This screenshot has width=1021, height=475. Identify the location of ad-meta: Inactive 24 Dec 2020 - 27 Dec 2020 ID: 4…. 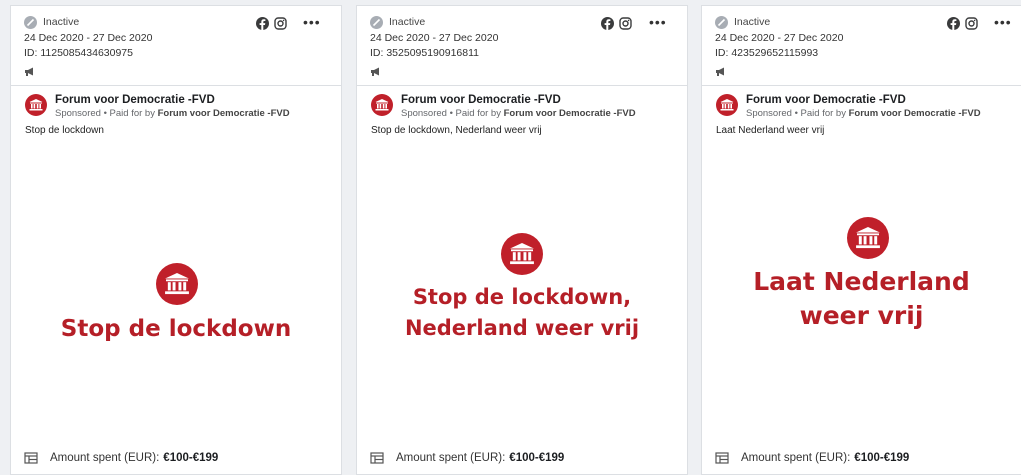
(861, 46).